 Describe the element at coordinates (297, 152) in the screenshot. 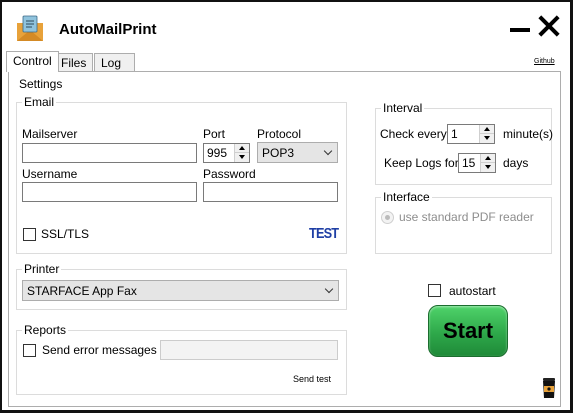

I see `protocol-select: POP3` at that location.